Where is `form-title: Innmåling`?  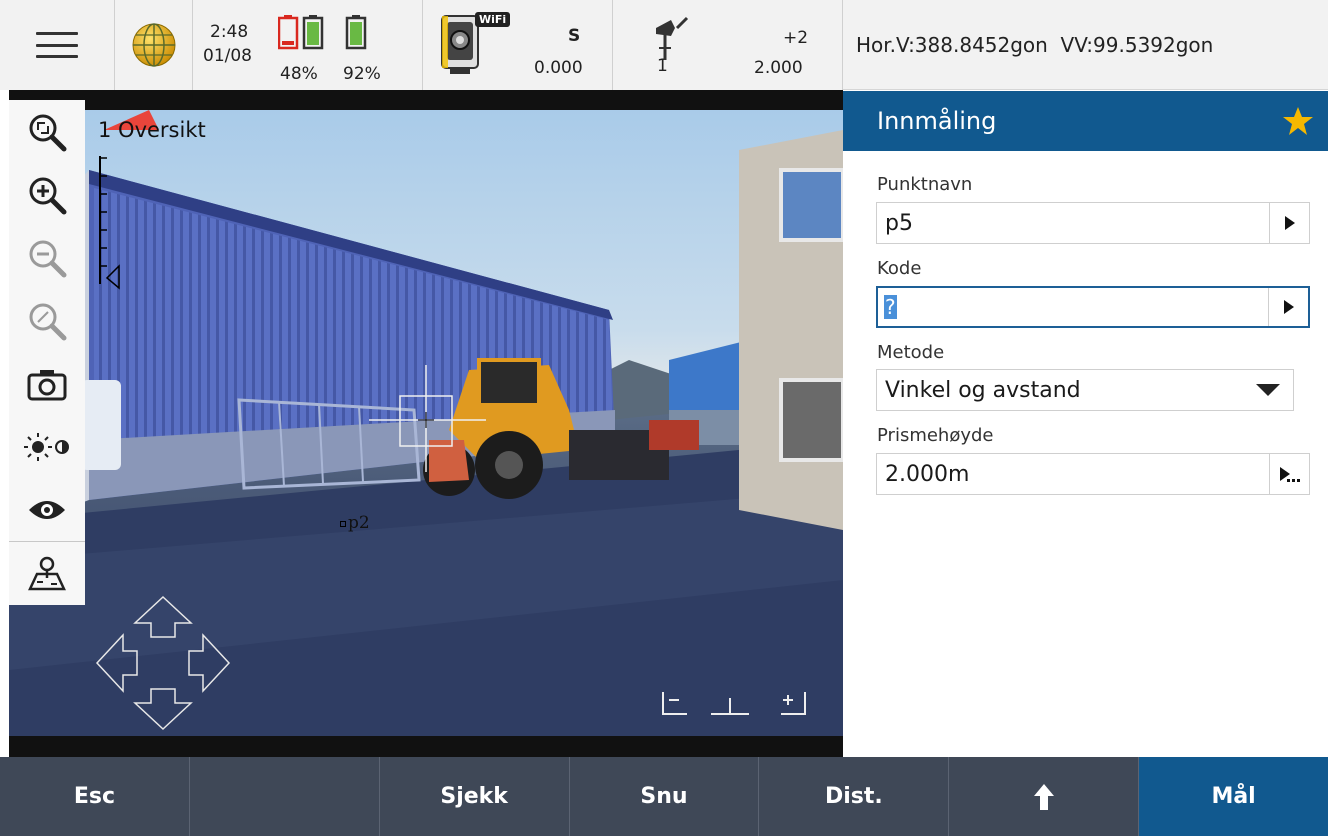
form-title: Innmåling is located at coordinates (937, 121).